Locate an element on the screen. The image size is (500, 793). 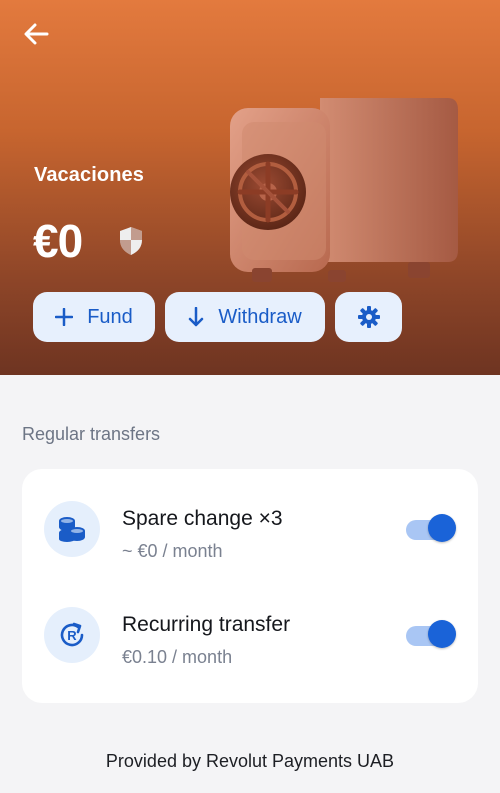
list-item-recurring-transfer: R Recurring transfer €0.10 / month is located at coordinates (250, 636).